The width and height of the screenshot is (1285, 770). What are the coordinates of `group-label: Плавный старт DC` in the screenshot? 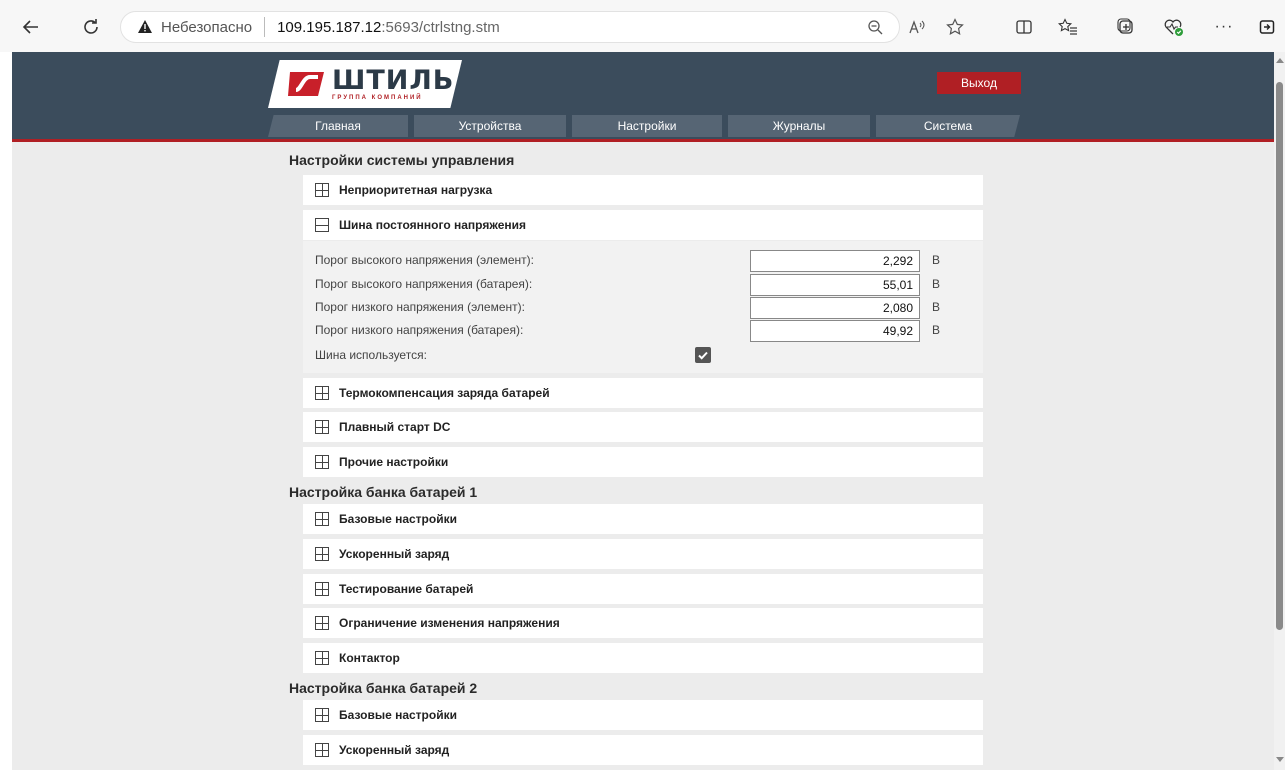 It's located at (395, 427).